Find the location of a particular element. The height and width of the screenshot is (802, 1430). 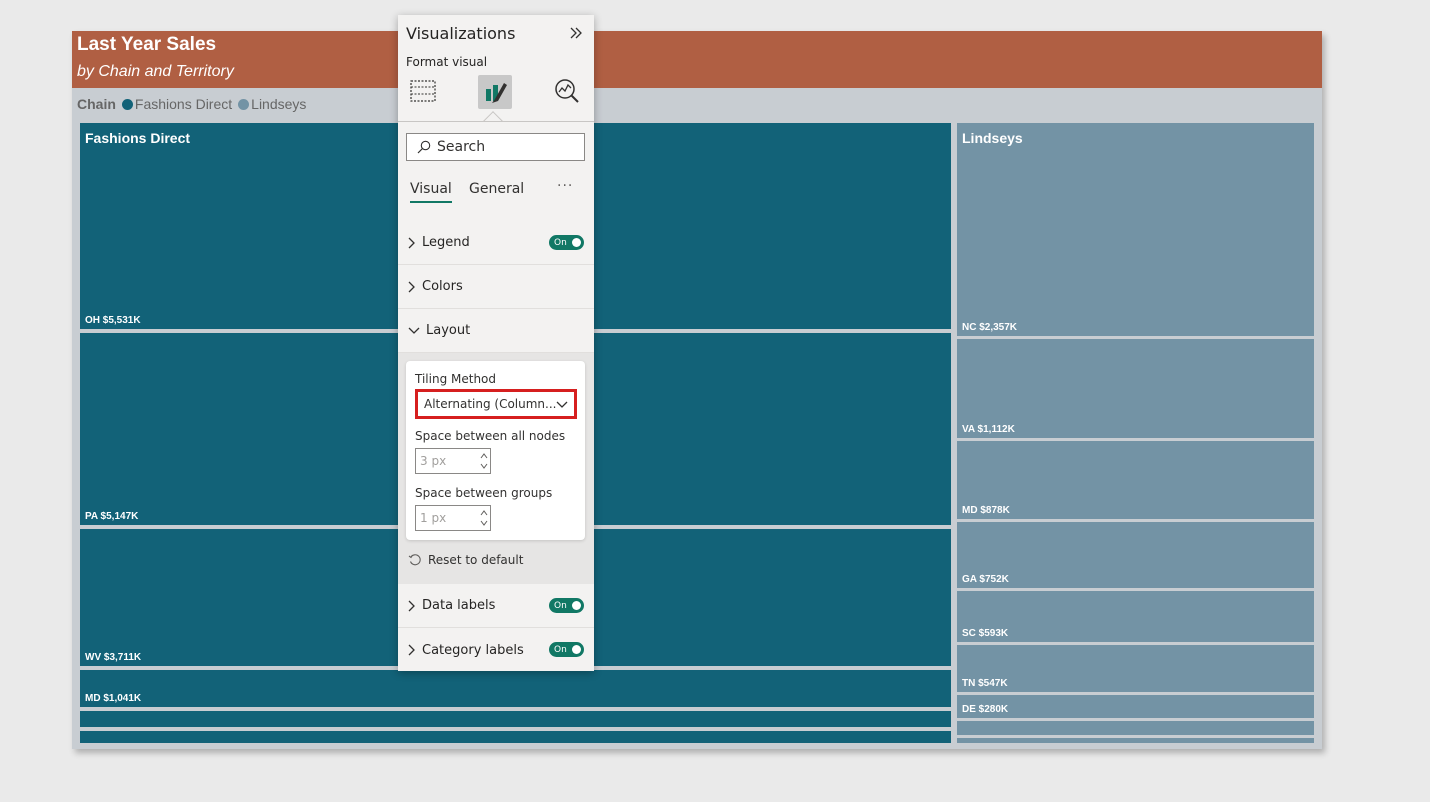

legend-toggle: On is located at coordinates (566, 242).